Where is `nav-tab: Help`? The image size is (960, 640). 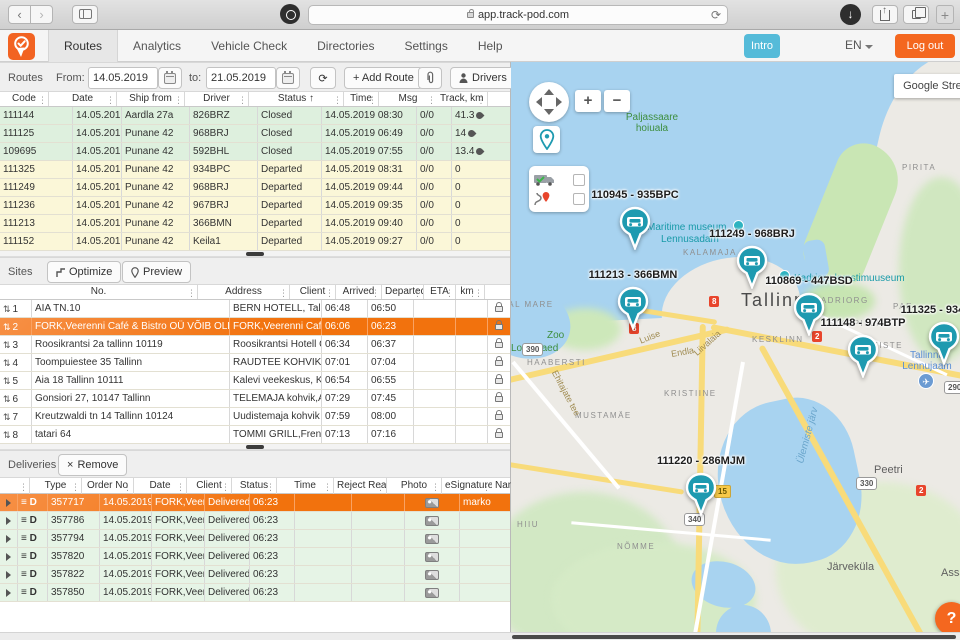 nav-tab: Help is located at coordinates (490, 46).